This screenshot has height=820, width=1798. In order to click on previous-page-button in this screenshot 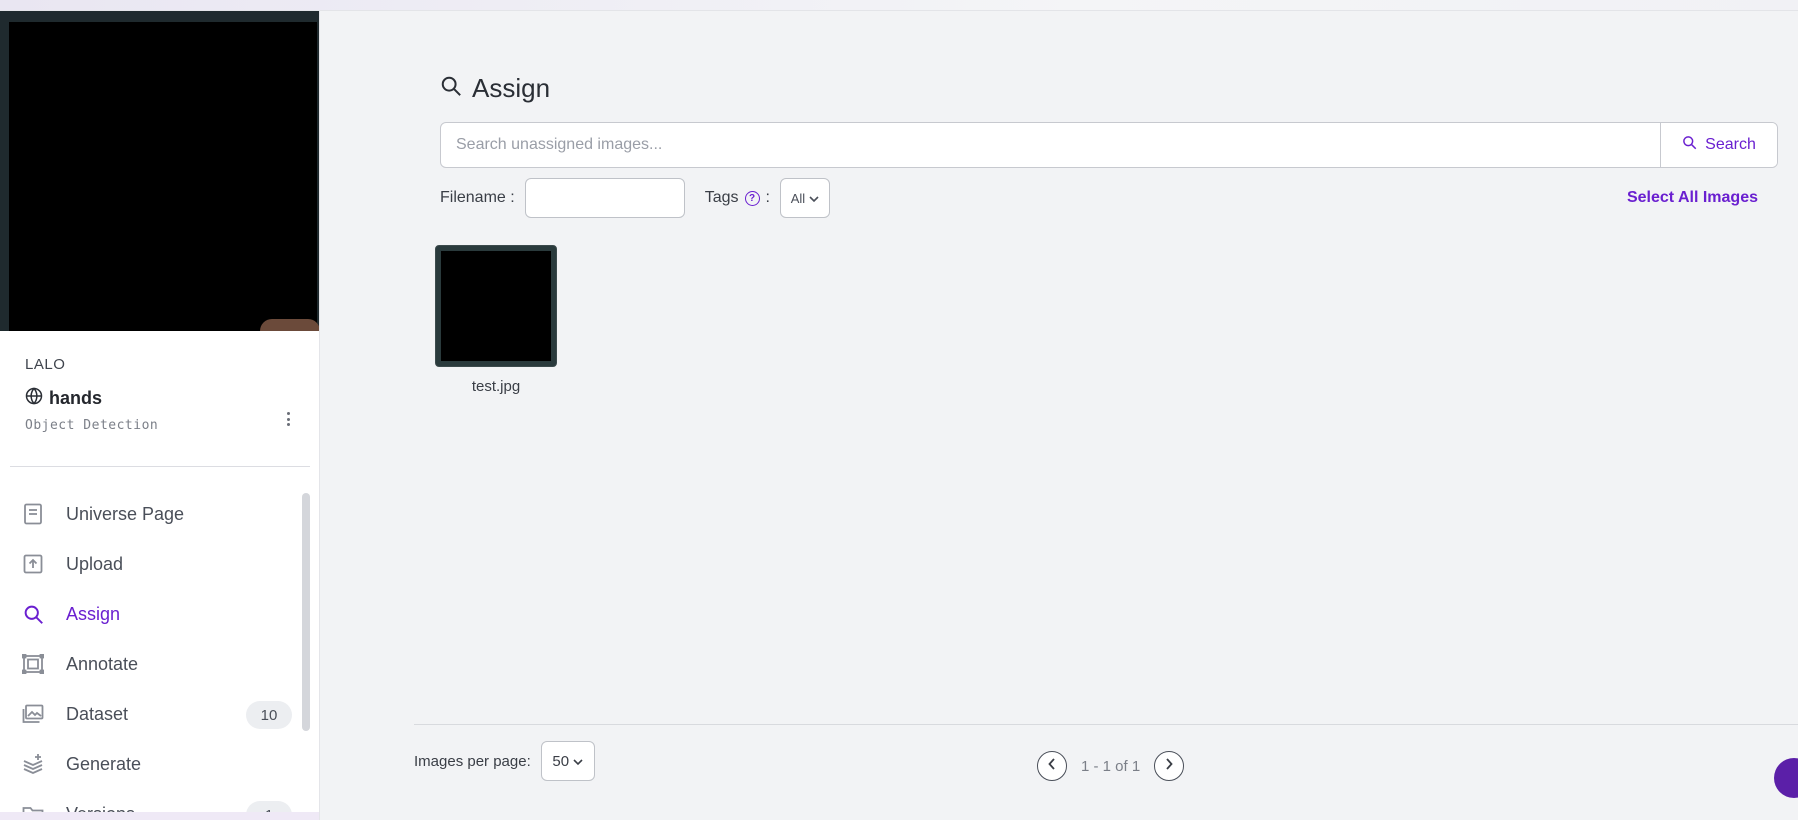, I will do `click(1052, 766)`.